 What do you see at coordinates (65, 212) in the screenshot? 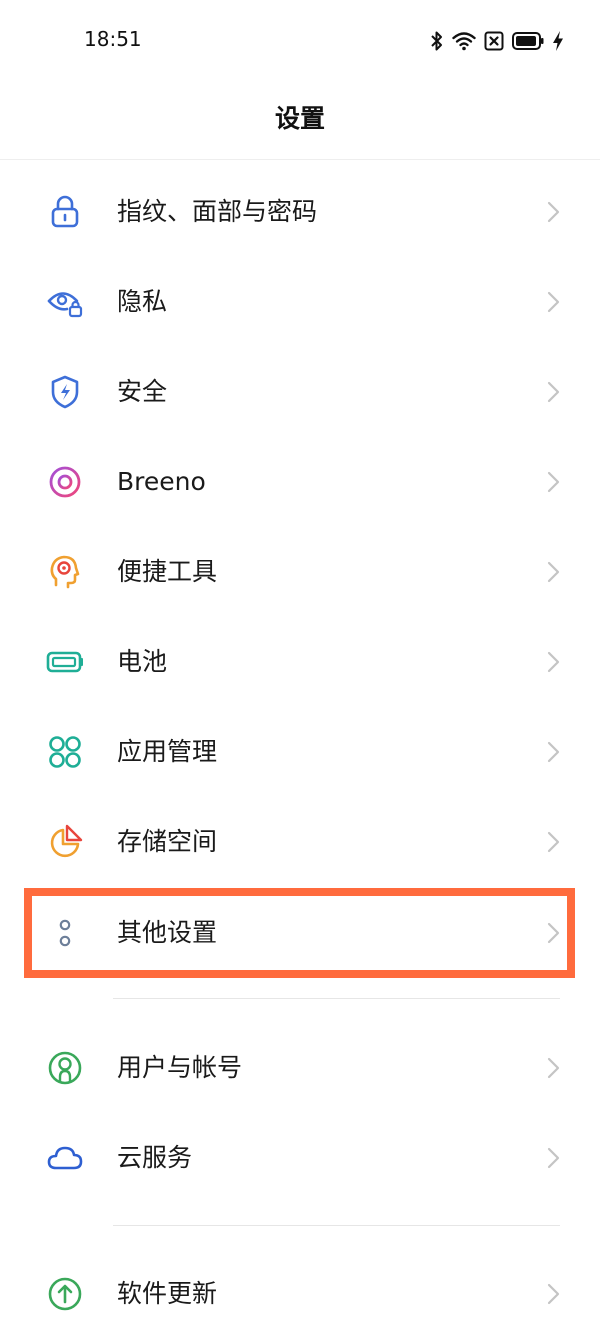
I see `lock-icon` at bounding box center [65, 212].